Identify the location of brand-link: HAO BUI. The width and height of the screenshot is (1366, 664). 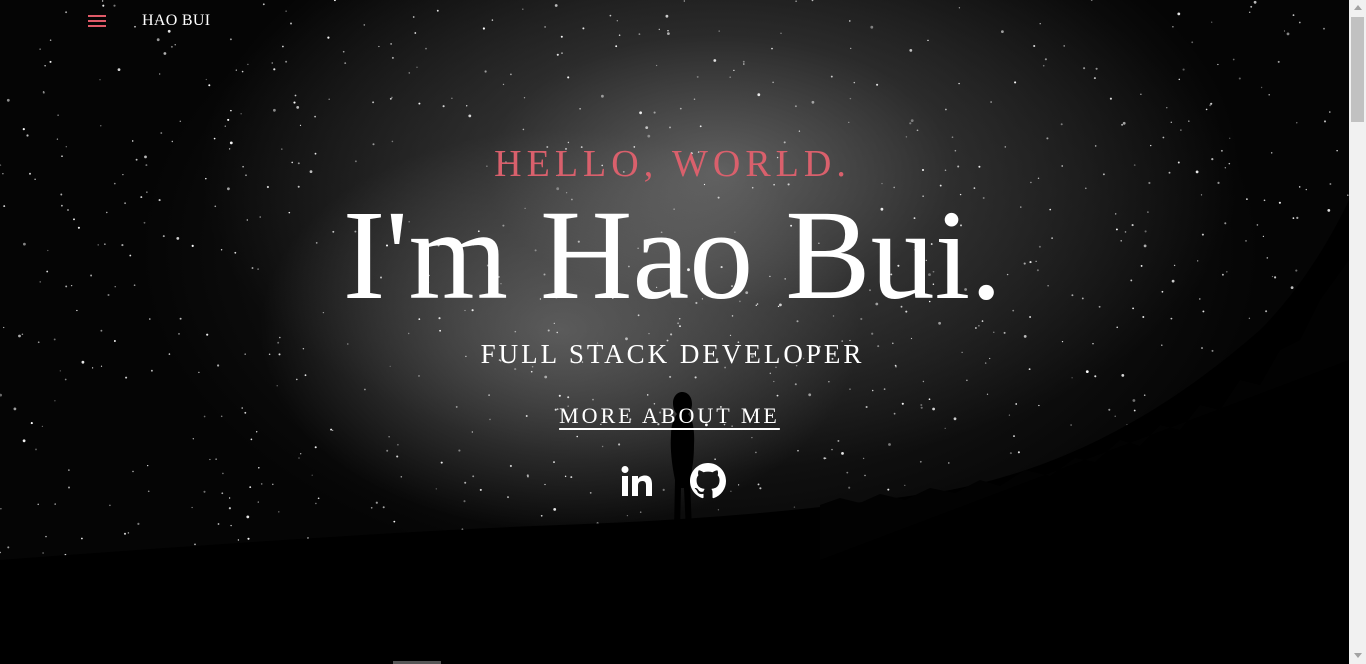
(176, 21).